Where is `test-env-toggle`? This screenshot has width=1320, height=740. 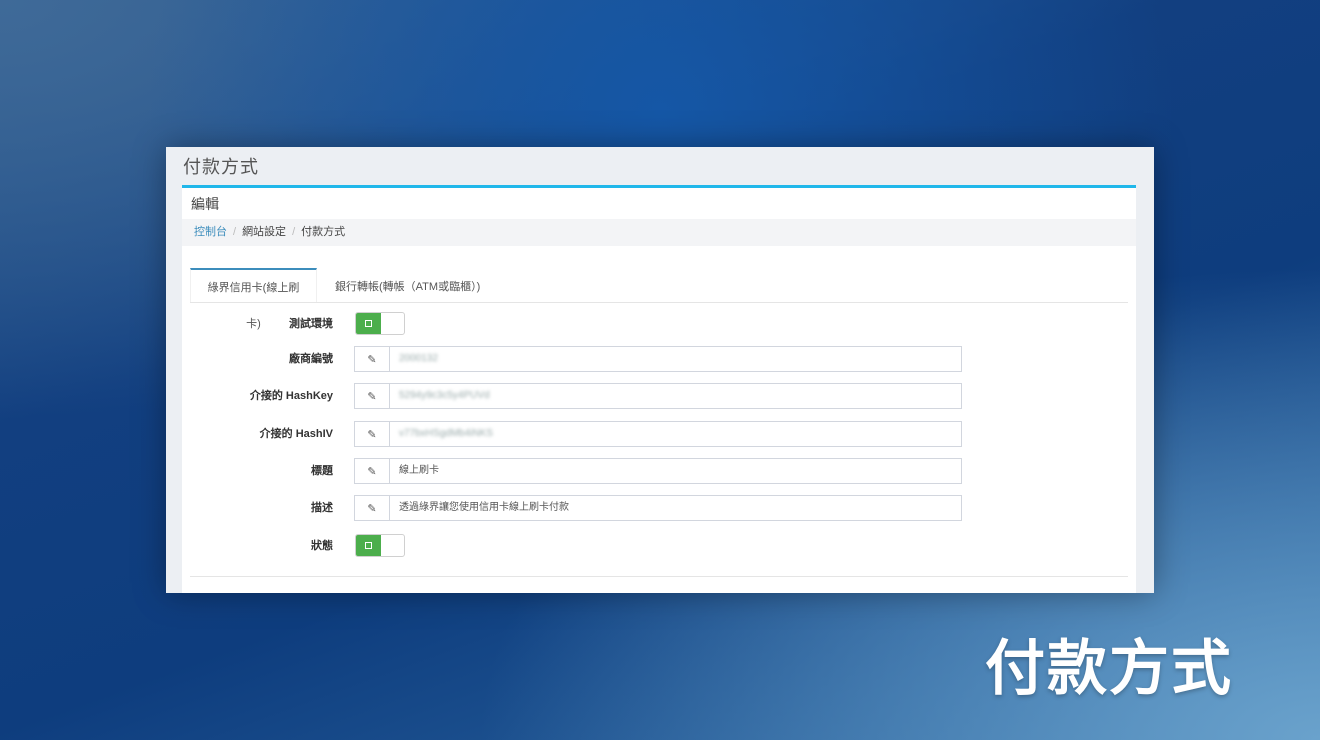
test-env-toggle is located at coordinates (380, 323).